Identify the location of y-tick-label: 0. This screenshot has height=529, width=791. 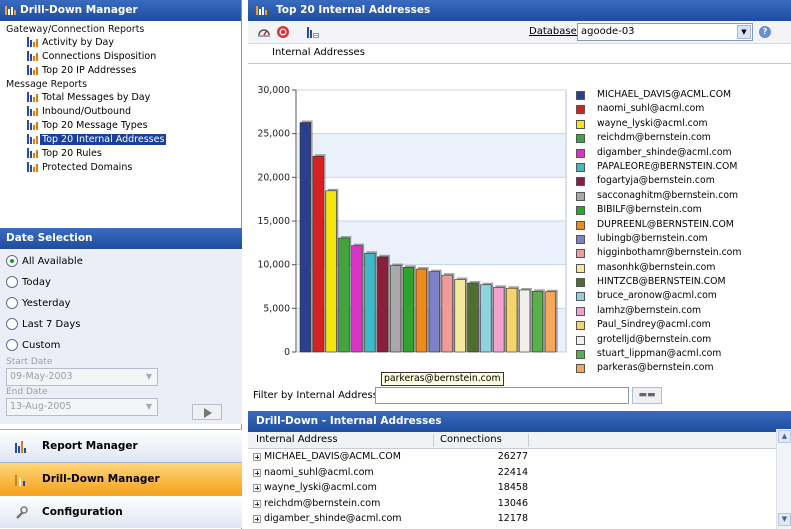
(287, 352).